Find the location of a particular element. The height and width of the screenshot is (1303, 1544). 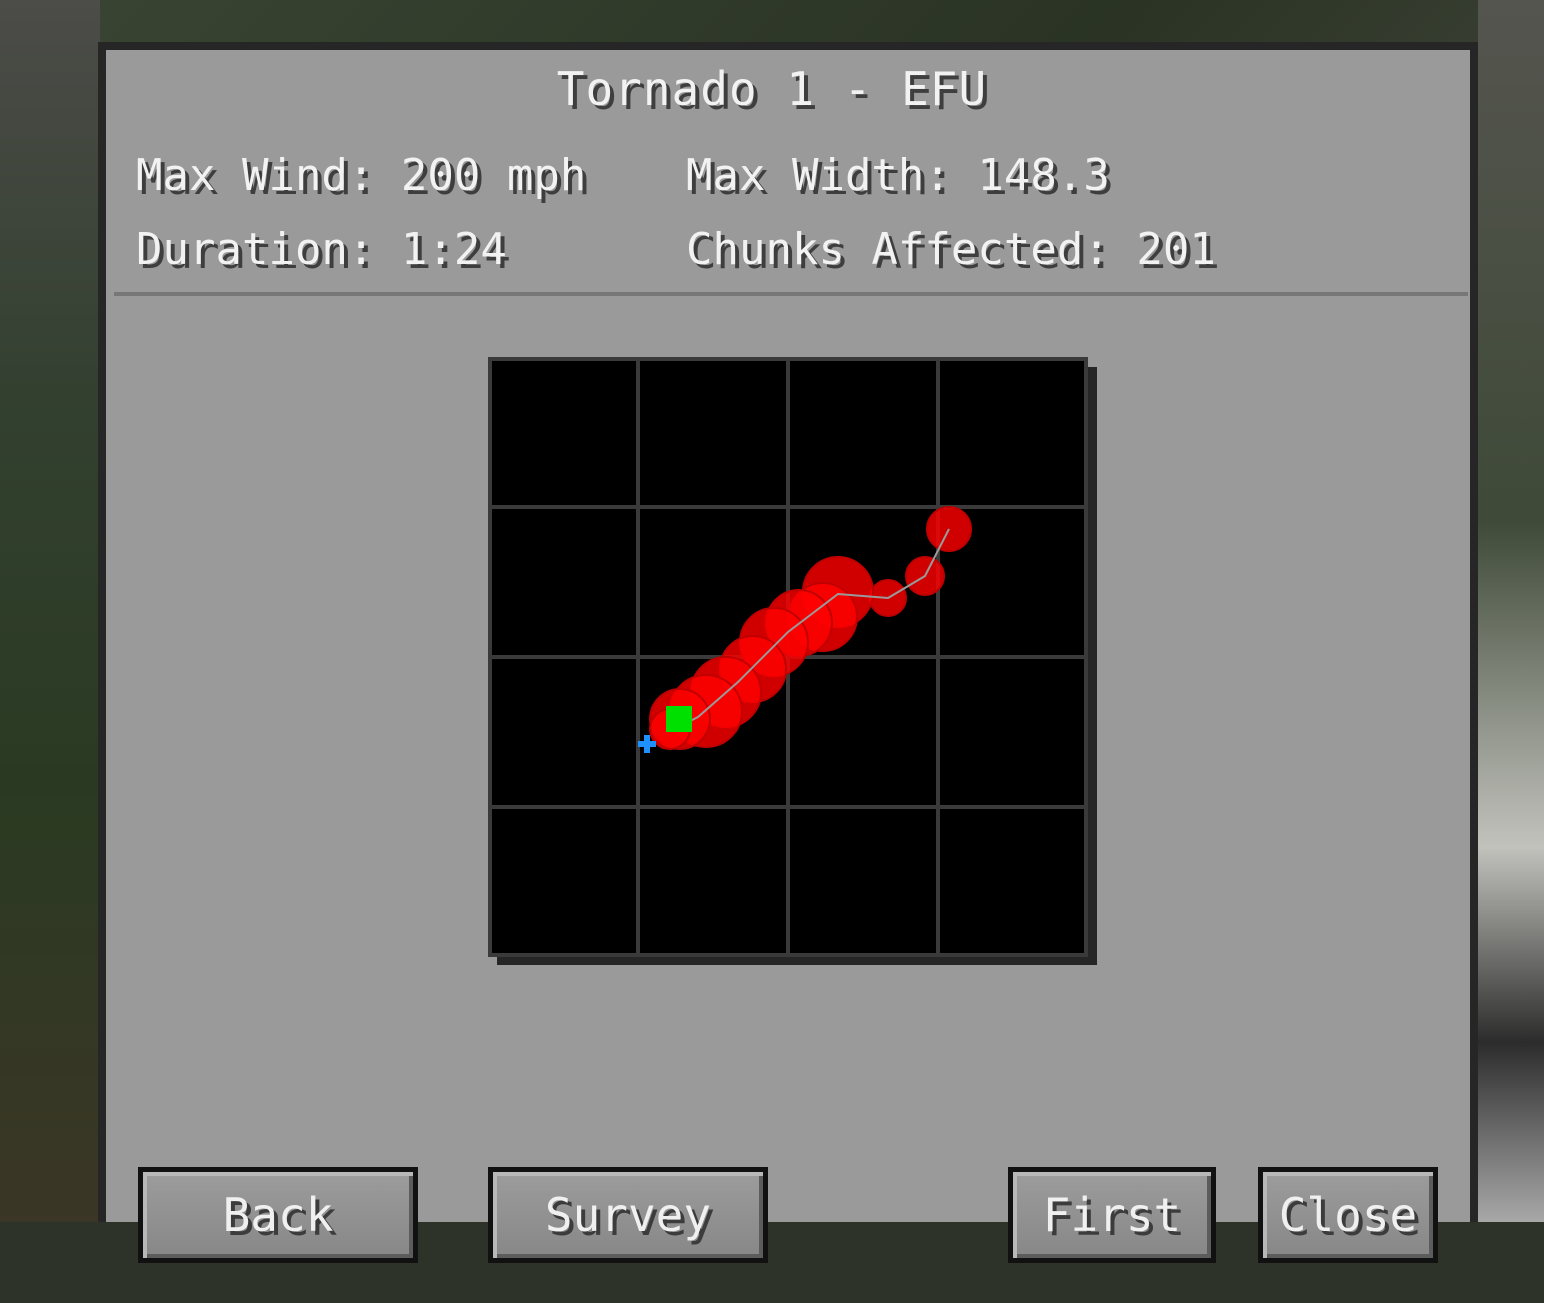

chunks-affected-stat: Chunks Affected: 201 is located at coordinates (951, 249).